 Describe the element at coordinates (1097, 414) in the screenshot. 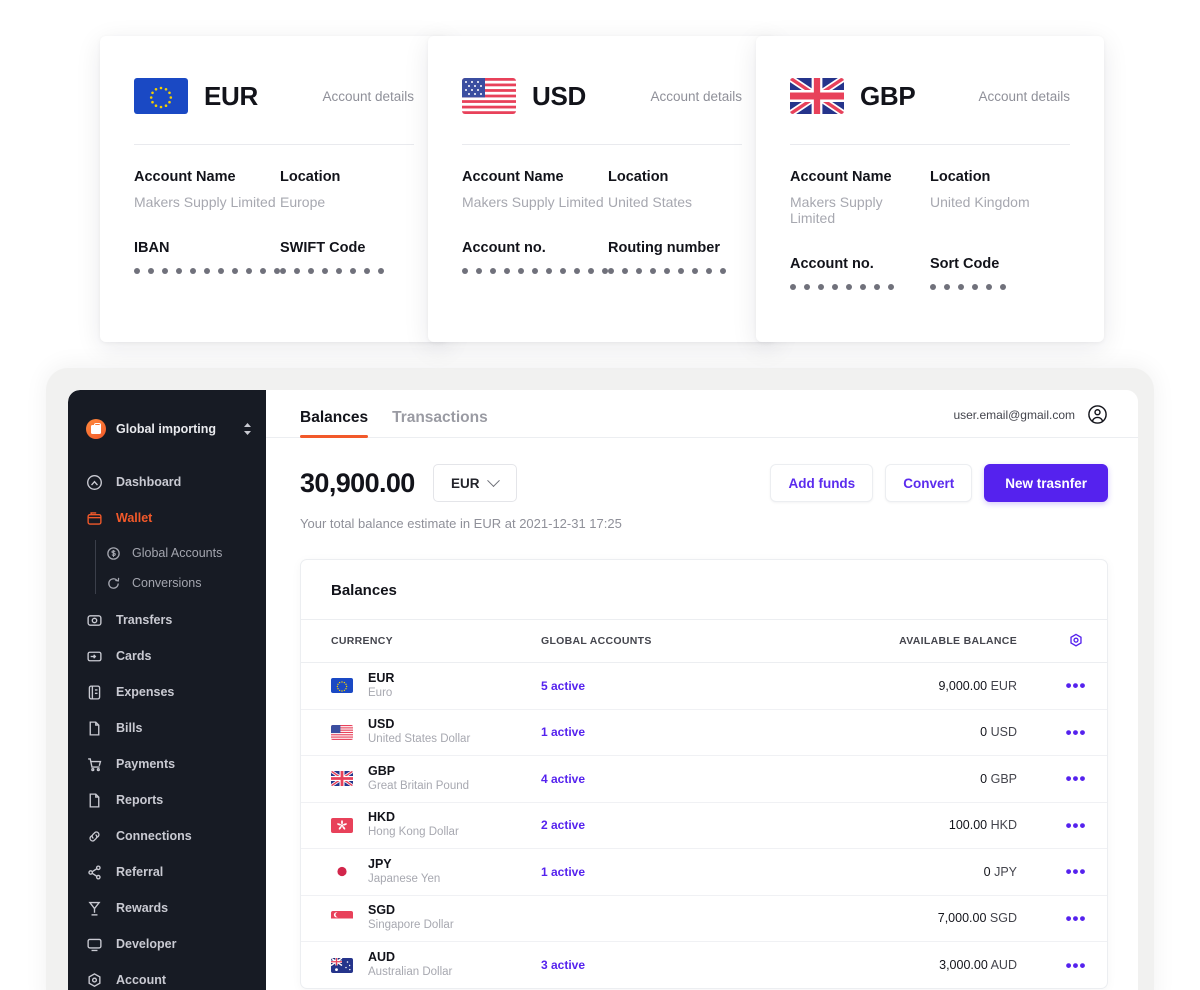

I see `user-avatar-icon` at that location.